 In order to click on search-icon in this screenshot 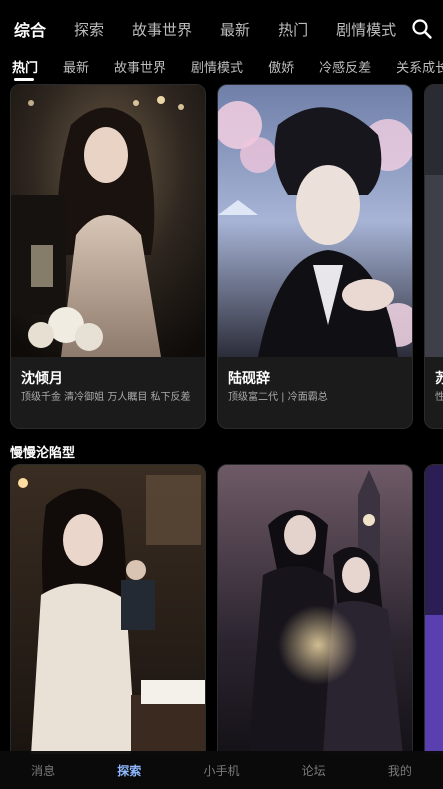, I will do `click(422, 29)`.